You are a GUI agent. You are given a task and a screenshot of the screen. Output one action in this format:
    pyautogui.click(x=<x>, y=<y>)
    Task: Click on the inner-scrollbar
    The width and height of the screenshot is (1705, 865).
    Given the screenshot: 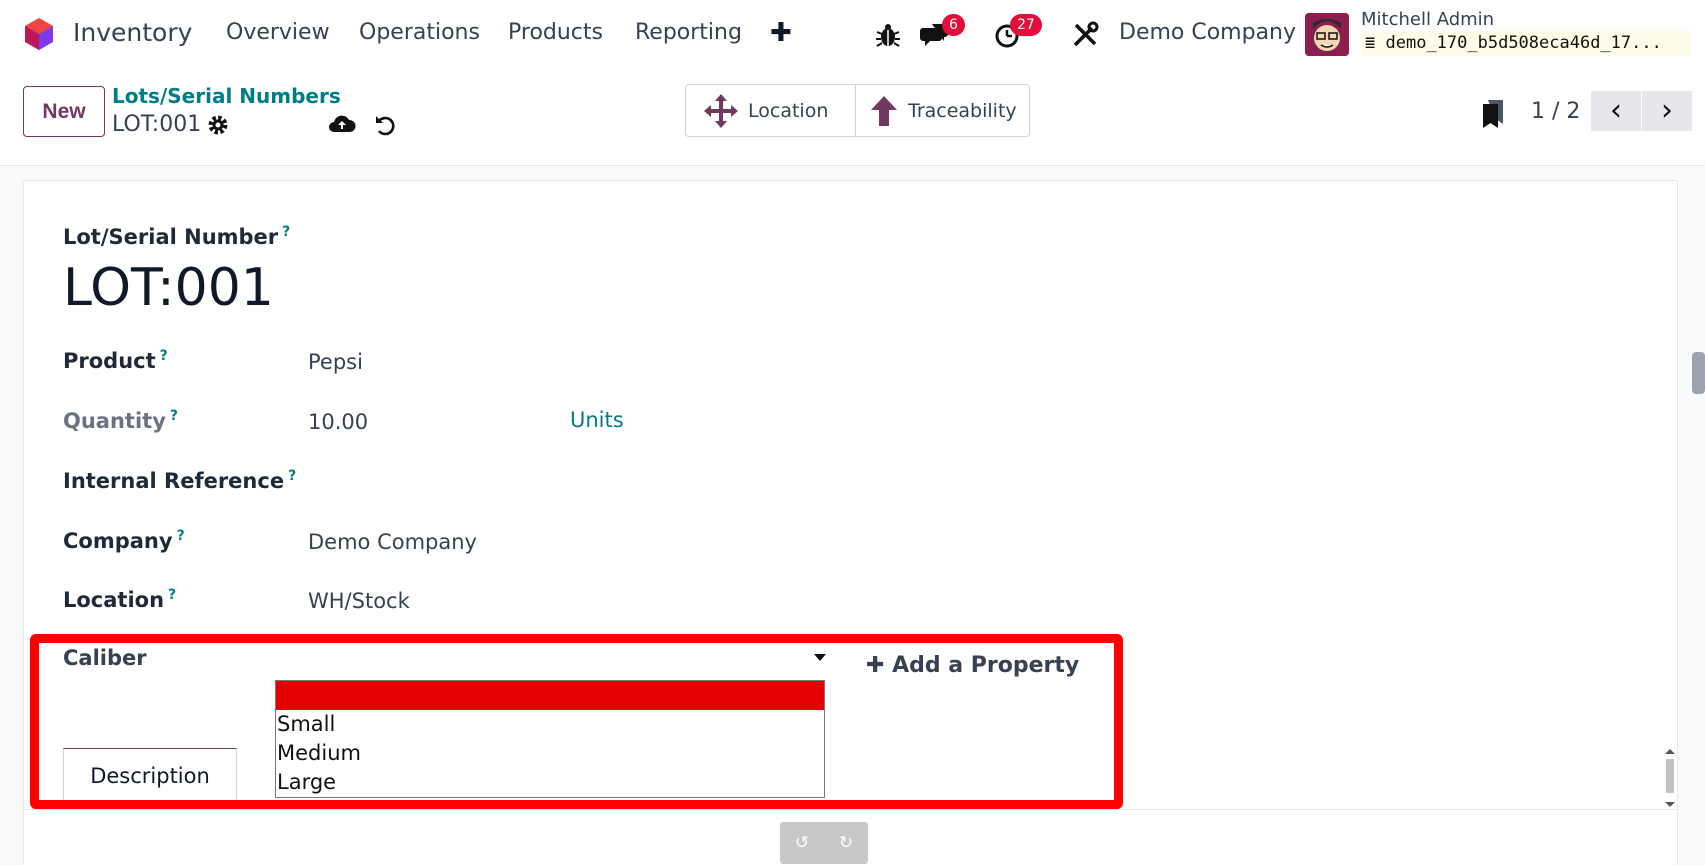 What is the action you would take?
    pyautogui.click(x=1670, y=778)
    